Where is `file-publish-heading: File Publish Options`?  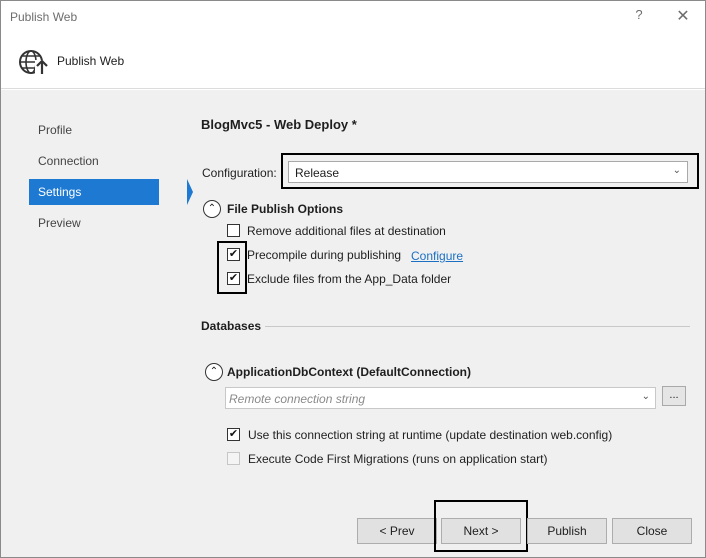 file-publish-heading: File Publish Options is located at coordinates (285, 209).